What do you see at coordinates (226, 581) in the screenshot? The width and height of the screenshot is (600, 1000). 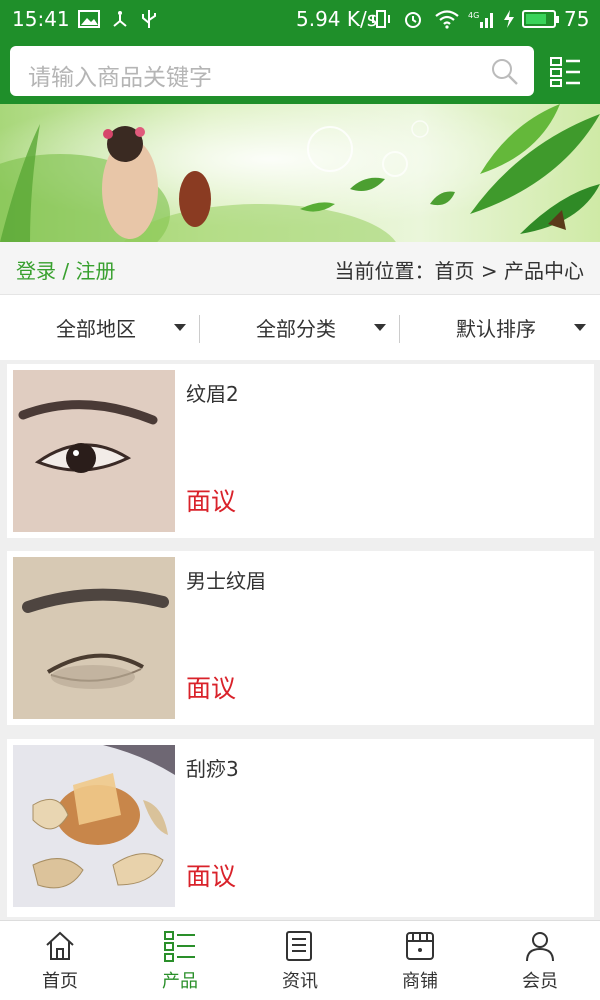 I see `product-name: 男士纹眉` at bounding box center [226, 581].